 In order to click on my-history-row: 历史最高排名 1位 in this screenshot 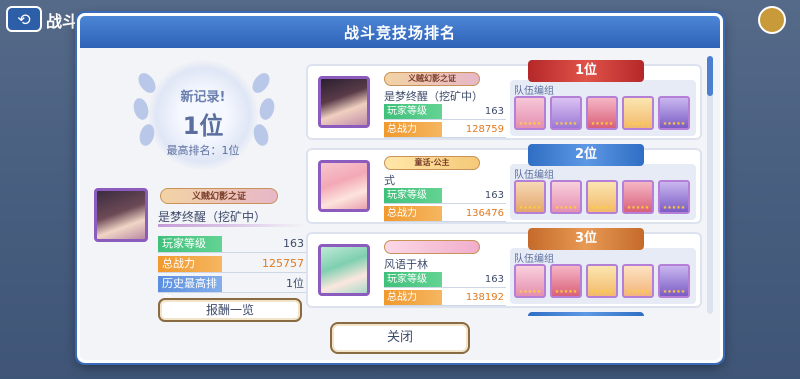, I will do `click(232, 291)`.